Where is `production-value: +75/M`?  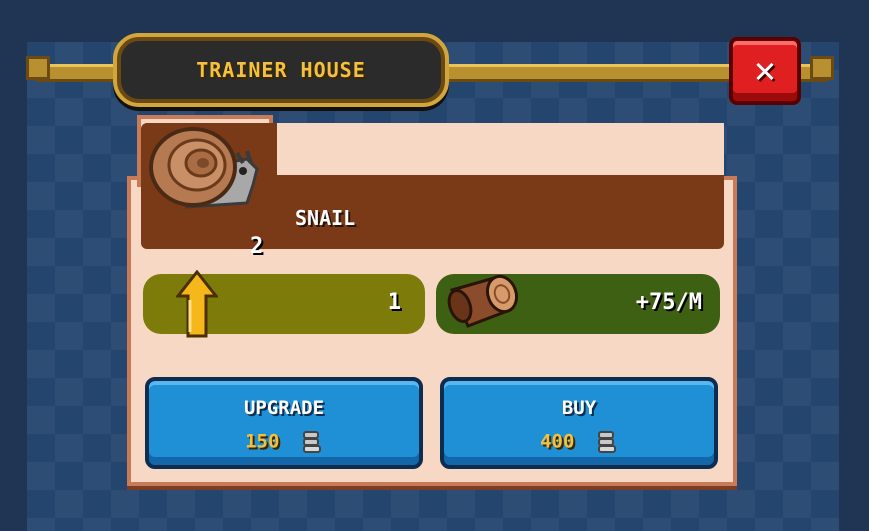 production-value: +75/M is located at coordinates (668, 302).